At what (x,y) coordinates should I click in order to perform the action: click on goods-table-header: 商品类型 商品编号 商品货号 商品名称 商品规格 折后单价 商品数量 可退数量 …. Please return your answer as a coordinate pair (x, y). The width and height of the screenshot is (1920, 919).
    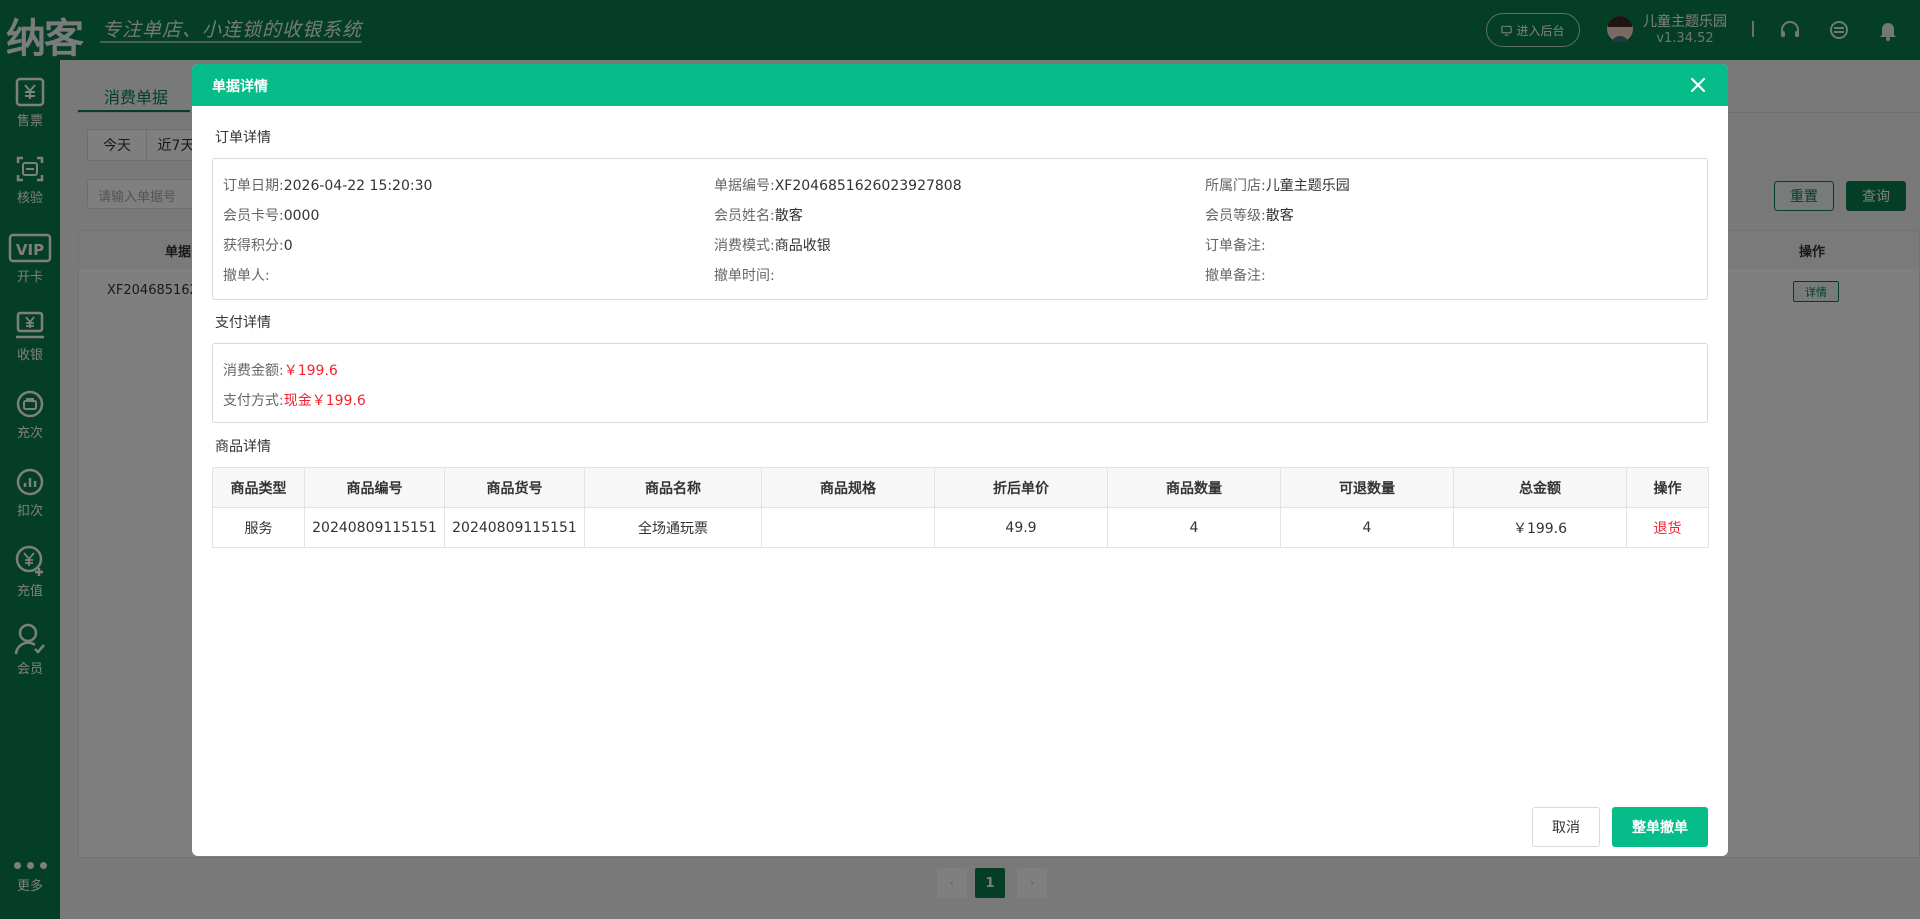
    Looking at the image, I should click on (960, 487).